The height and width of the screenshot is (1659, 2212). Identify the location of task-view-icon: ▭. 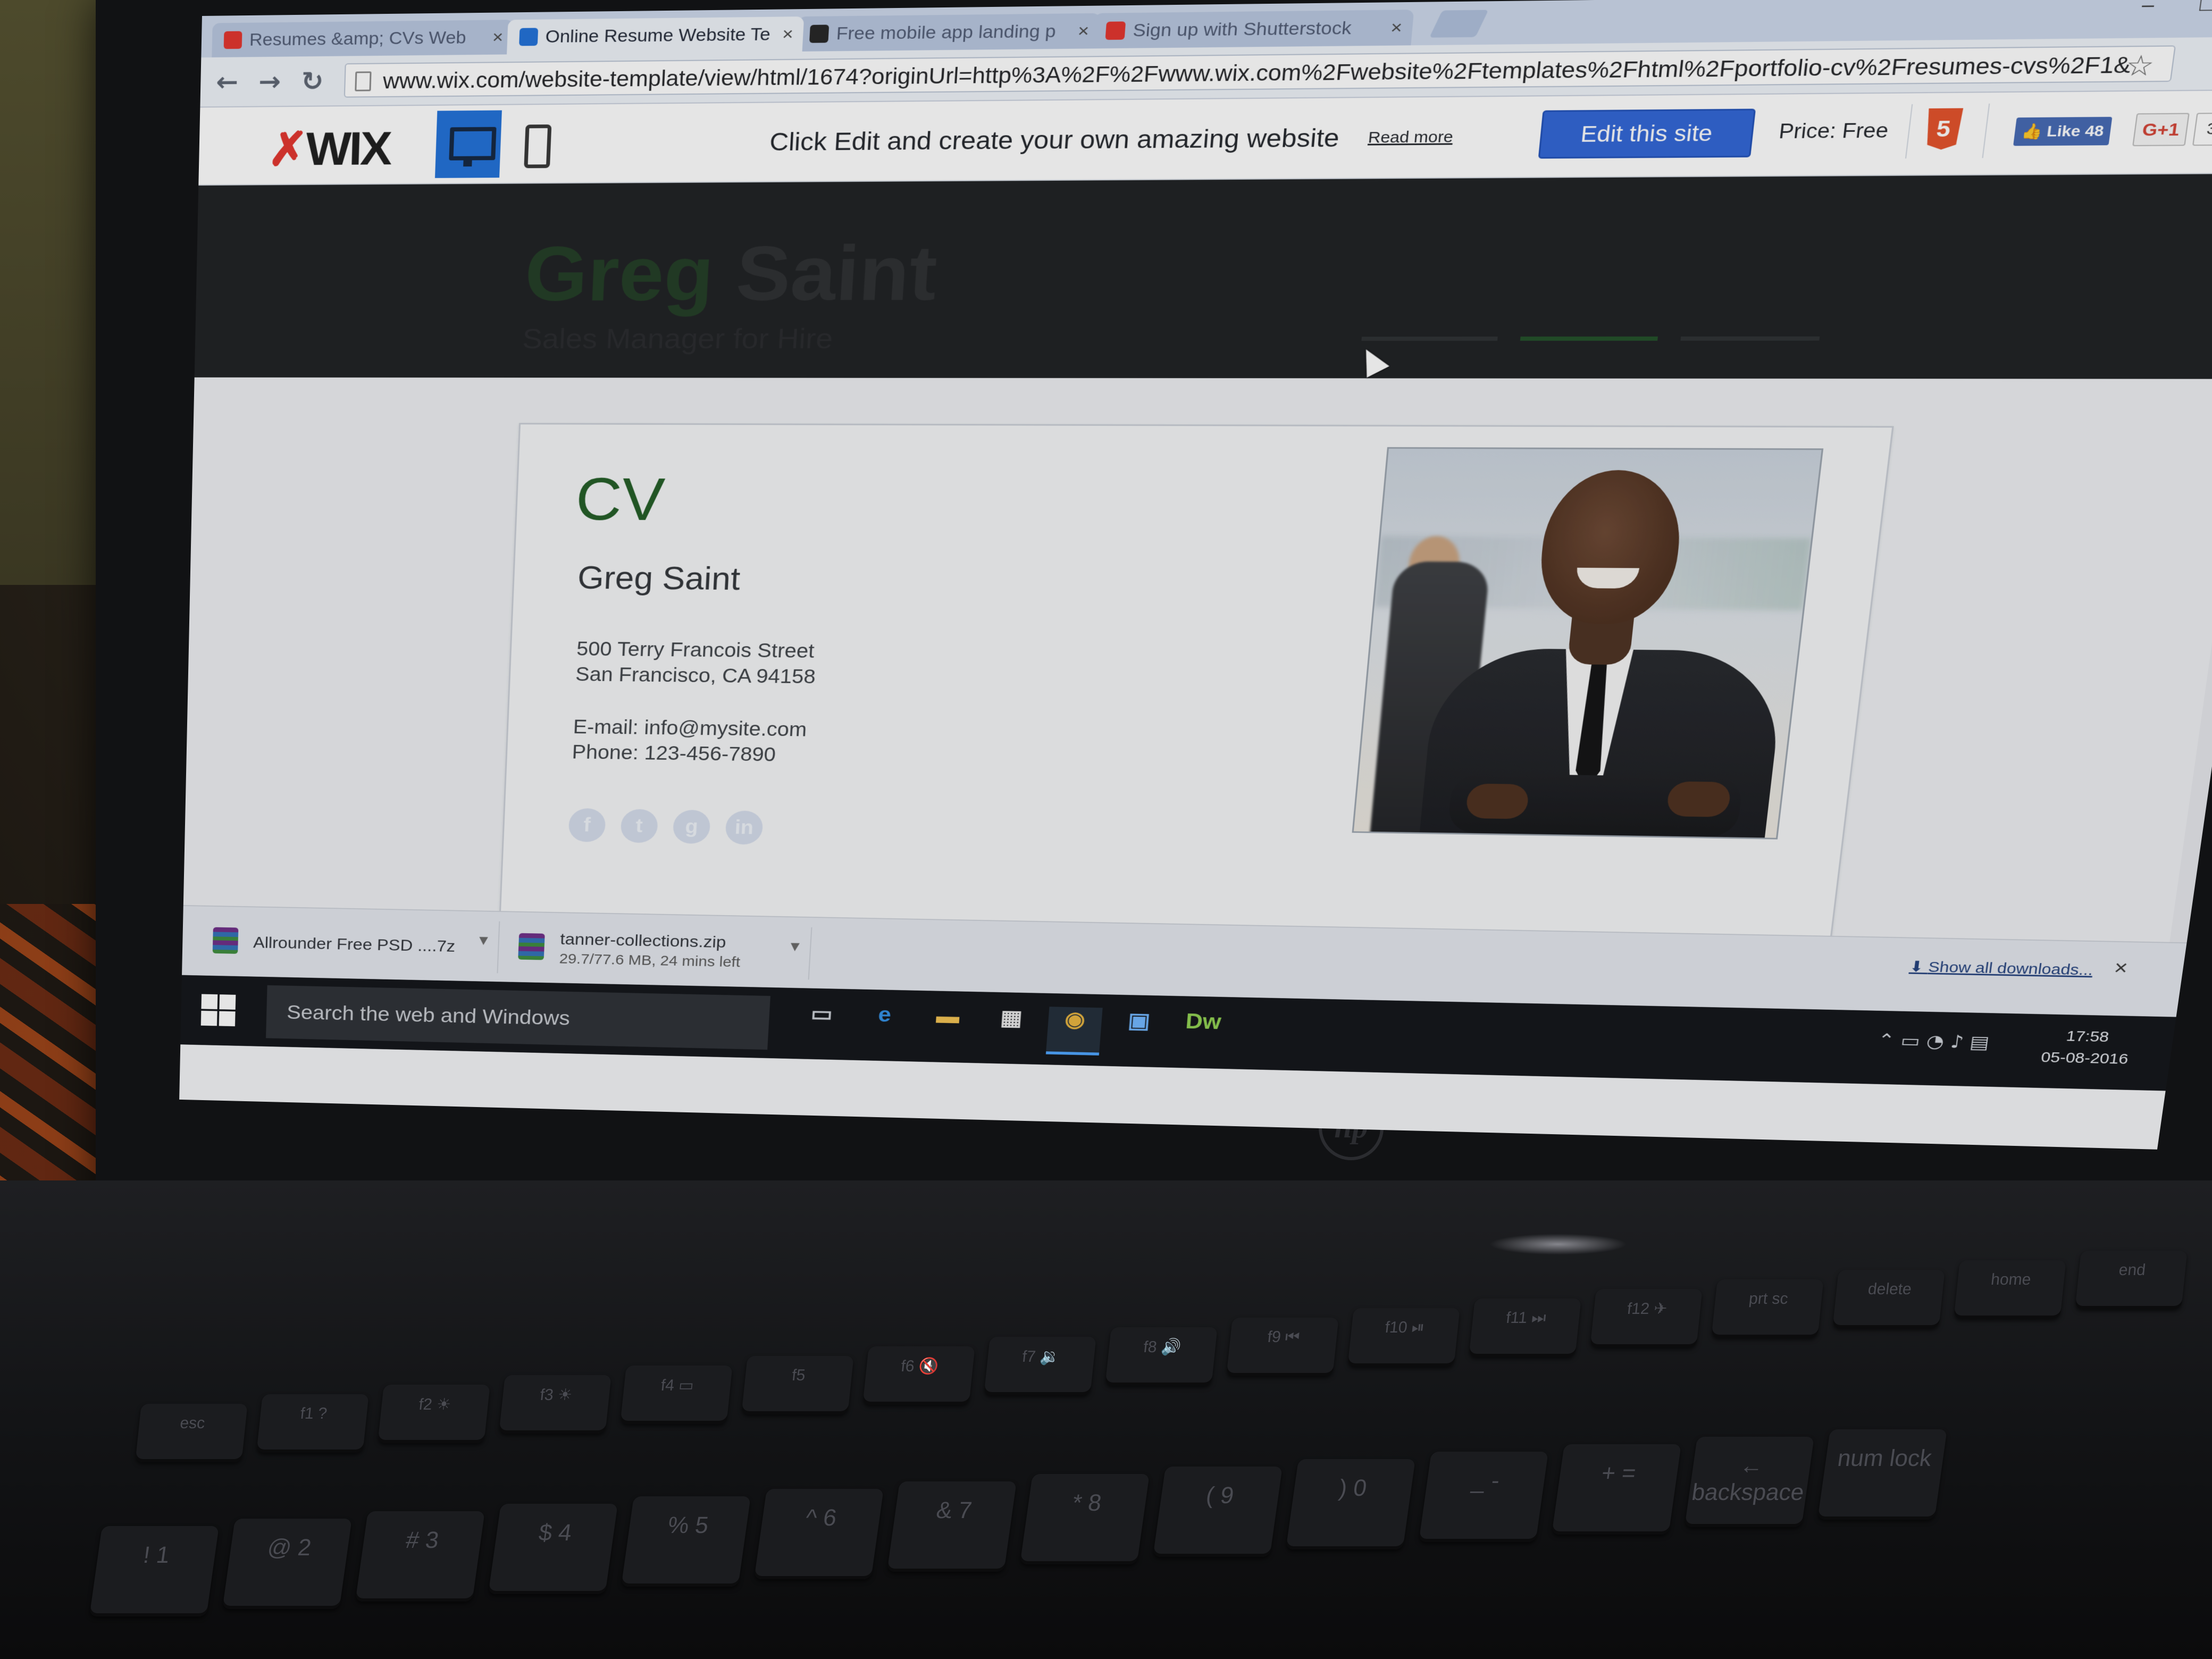
(821, 1024).